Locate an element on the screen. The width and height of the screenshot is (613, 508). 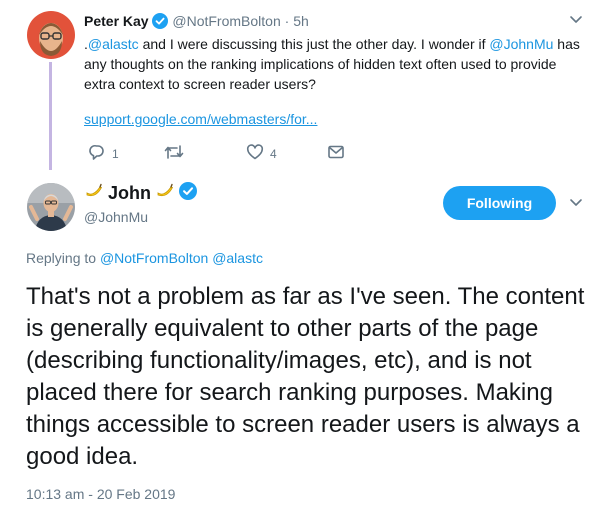
retweet-action is located at coordinates (177, 153).